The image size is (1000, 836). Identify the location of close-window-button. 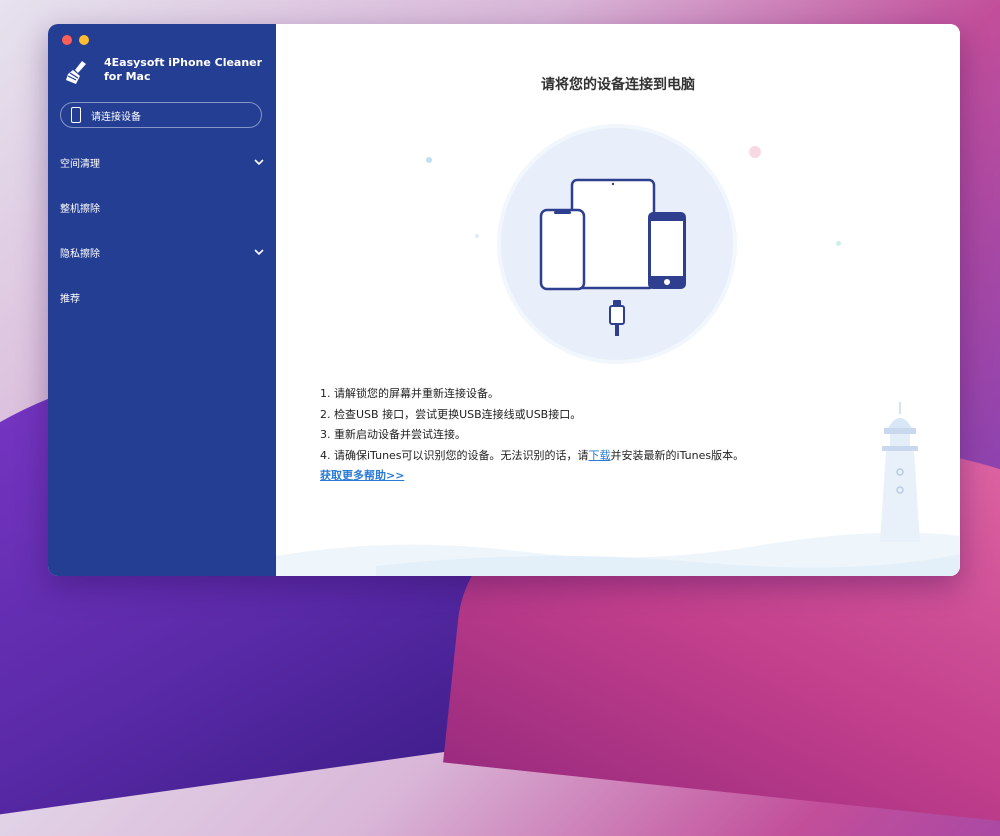
(67, 40).